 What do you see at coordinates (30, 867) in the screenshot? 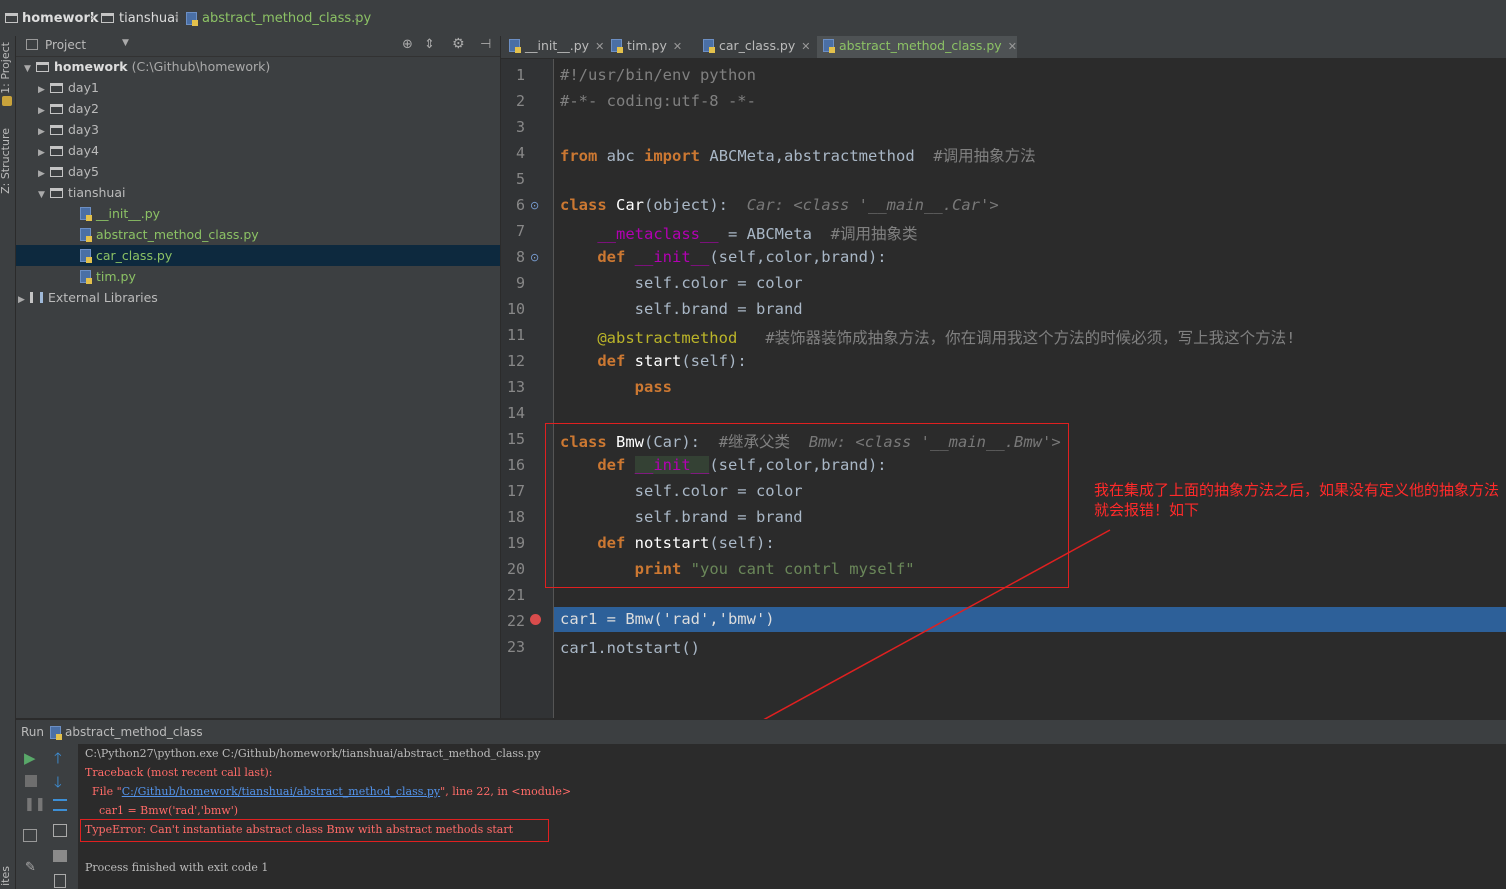
I see `pin-icon: ✎` at bounding box center [30, 867].